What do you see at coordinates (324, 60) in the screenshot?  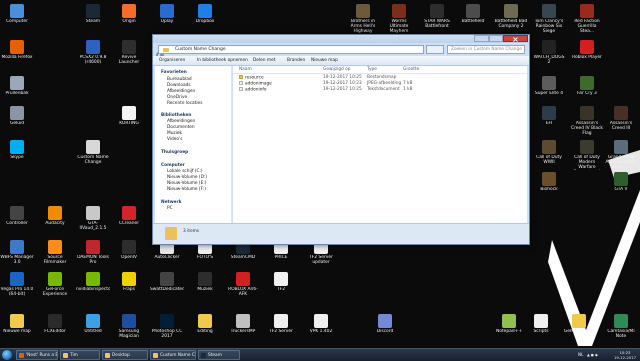 I see `new-folder-button: Nieuwe map` at bounding box center [324, 60].